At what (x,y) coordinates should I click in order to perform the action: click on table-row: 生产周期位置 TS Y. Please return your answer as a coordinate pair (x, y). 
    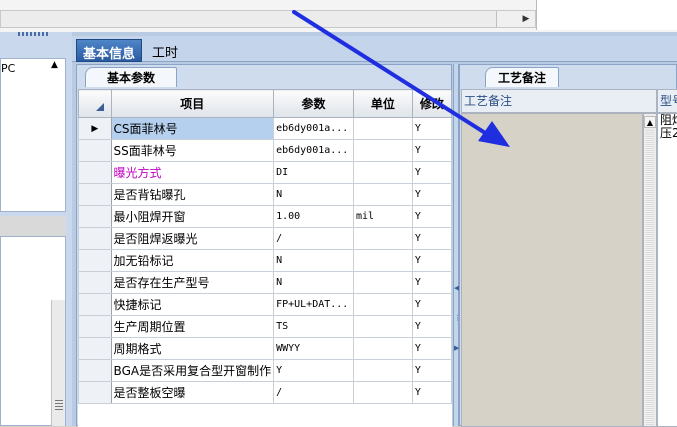
    Looking at the image, I should click on (265, 326).